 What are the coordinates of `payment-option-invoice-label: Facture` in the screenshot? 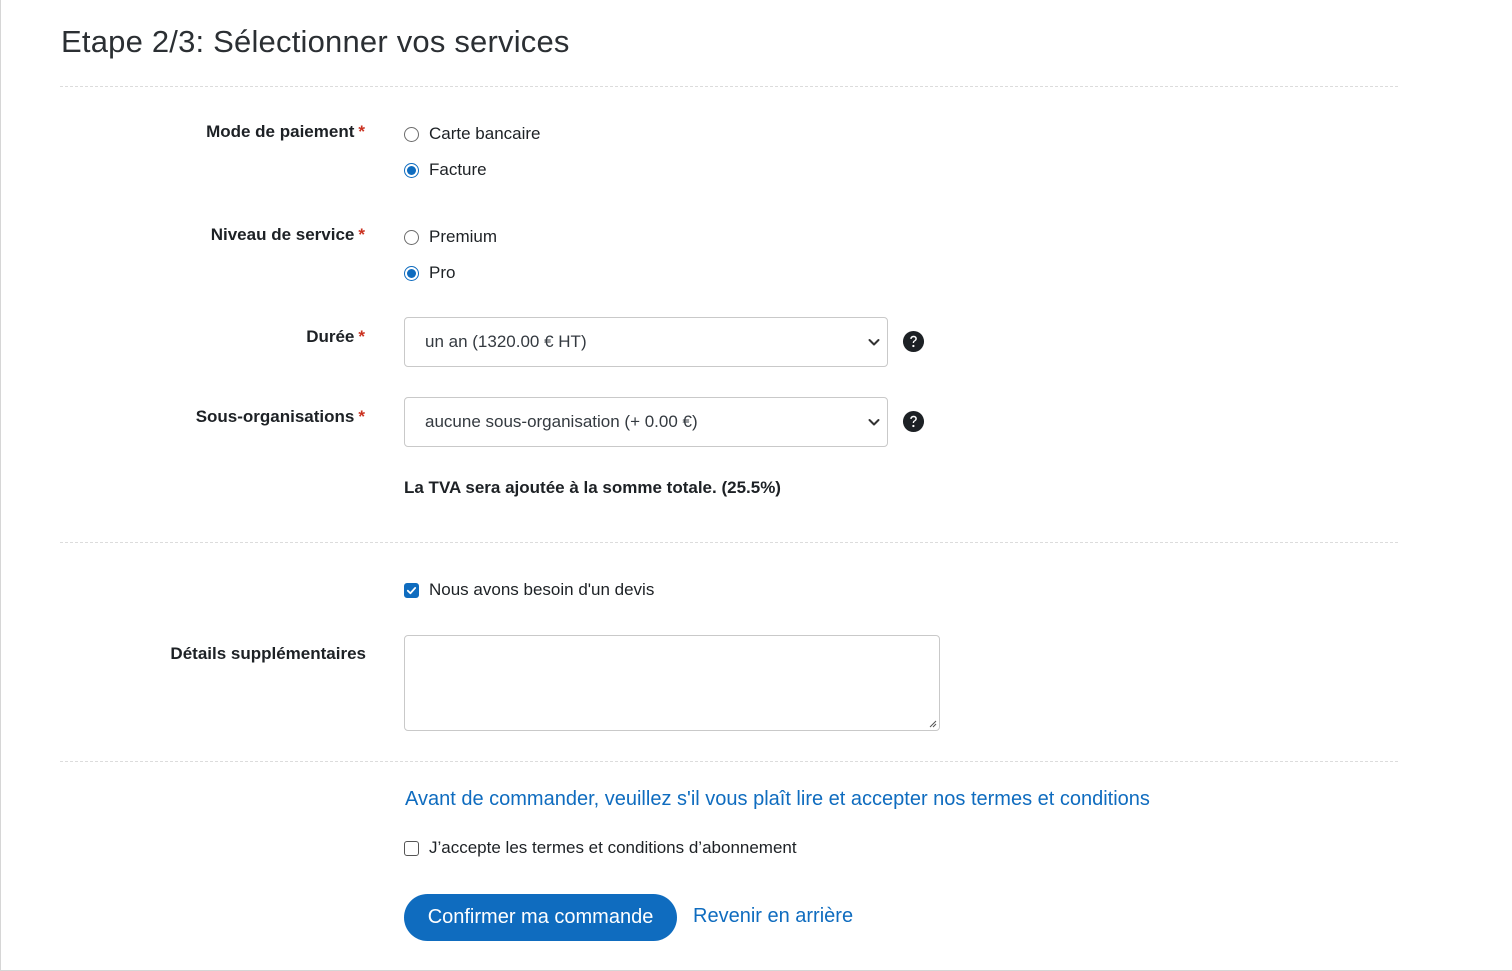 It's located at (458, 169).